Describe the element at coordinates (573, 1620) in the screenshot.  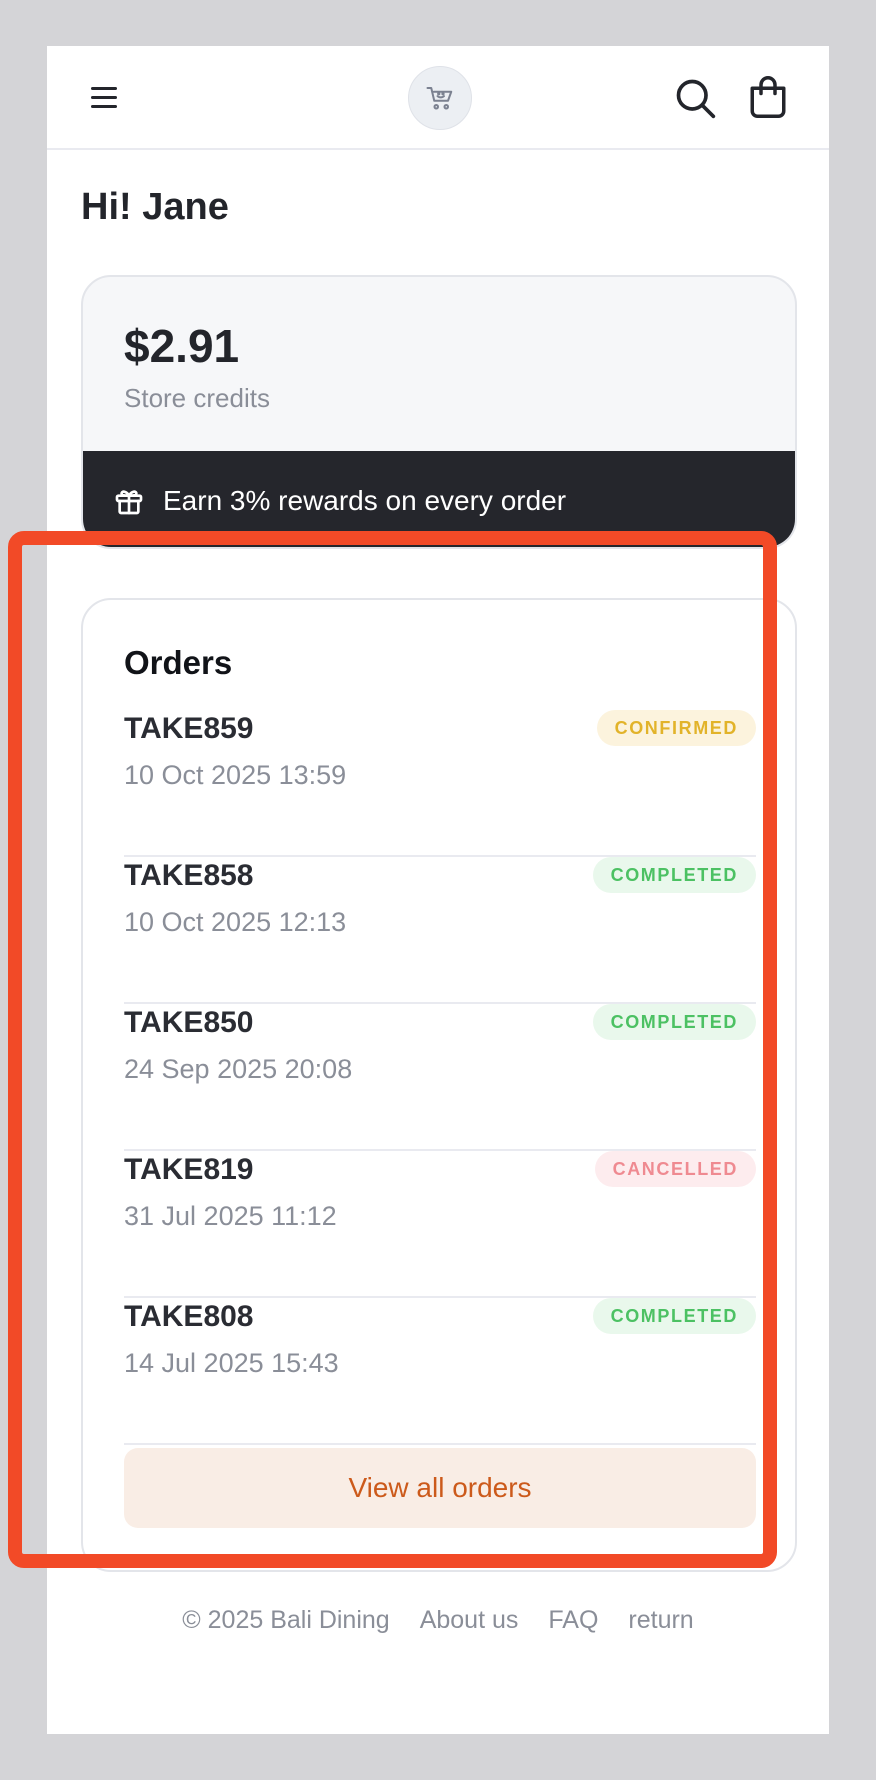
I see `footer-link-faq: FAQ` at that location.